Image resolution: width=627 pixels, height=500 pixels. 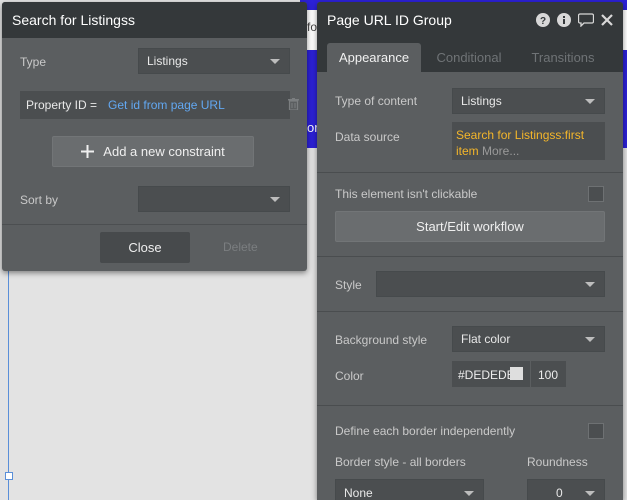 I want to click on sort-by-label: Sort by, so click(x=39, y=200).